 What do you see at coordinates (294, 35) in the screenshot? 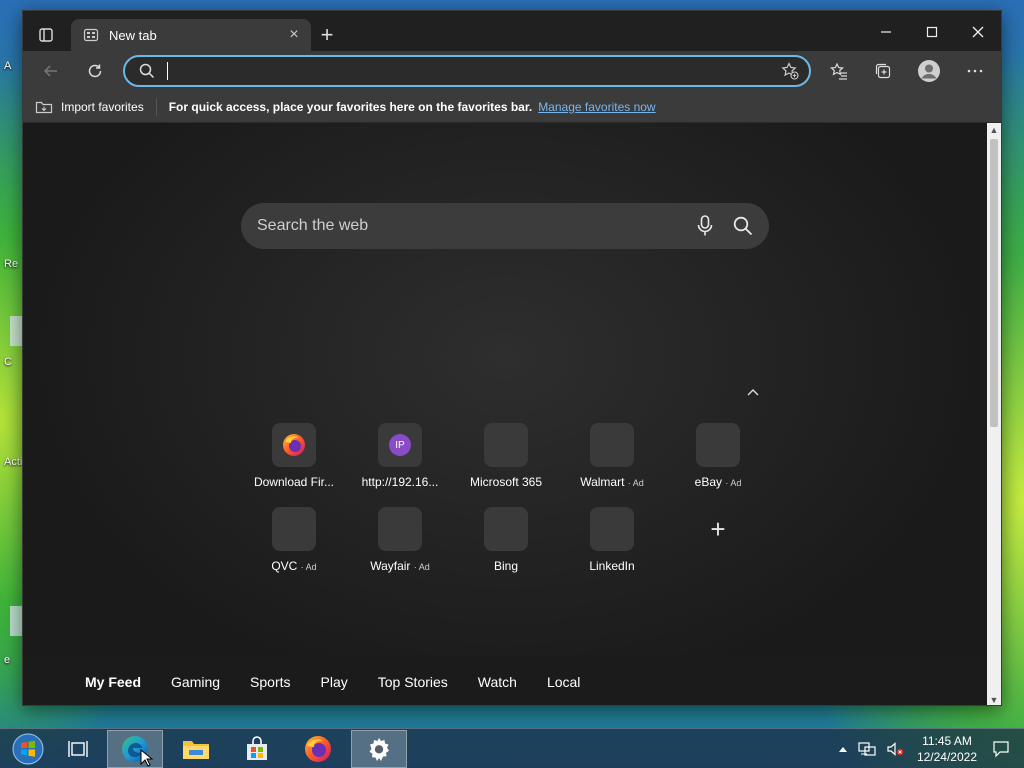
I see `close-tab-icon: ×` at bounding box center [294, 35].